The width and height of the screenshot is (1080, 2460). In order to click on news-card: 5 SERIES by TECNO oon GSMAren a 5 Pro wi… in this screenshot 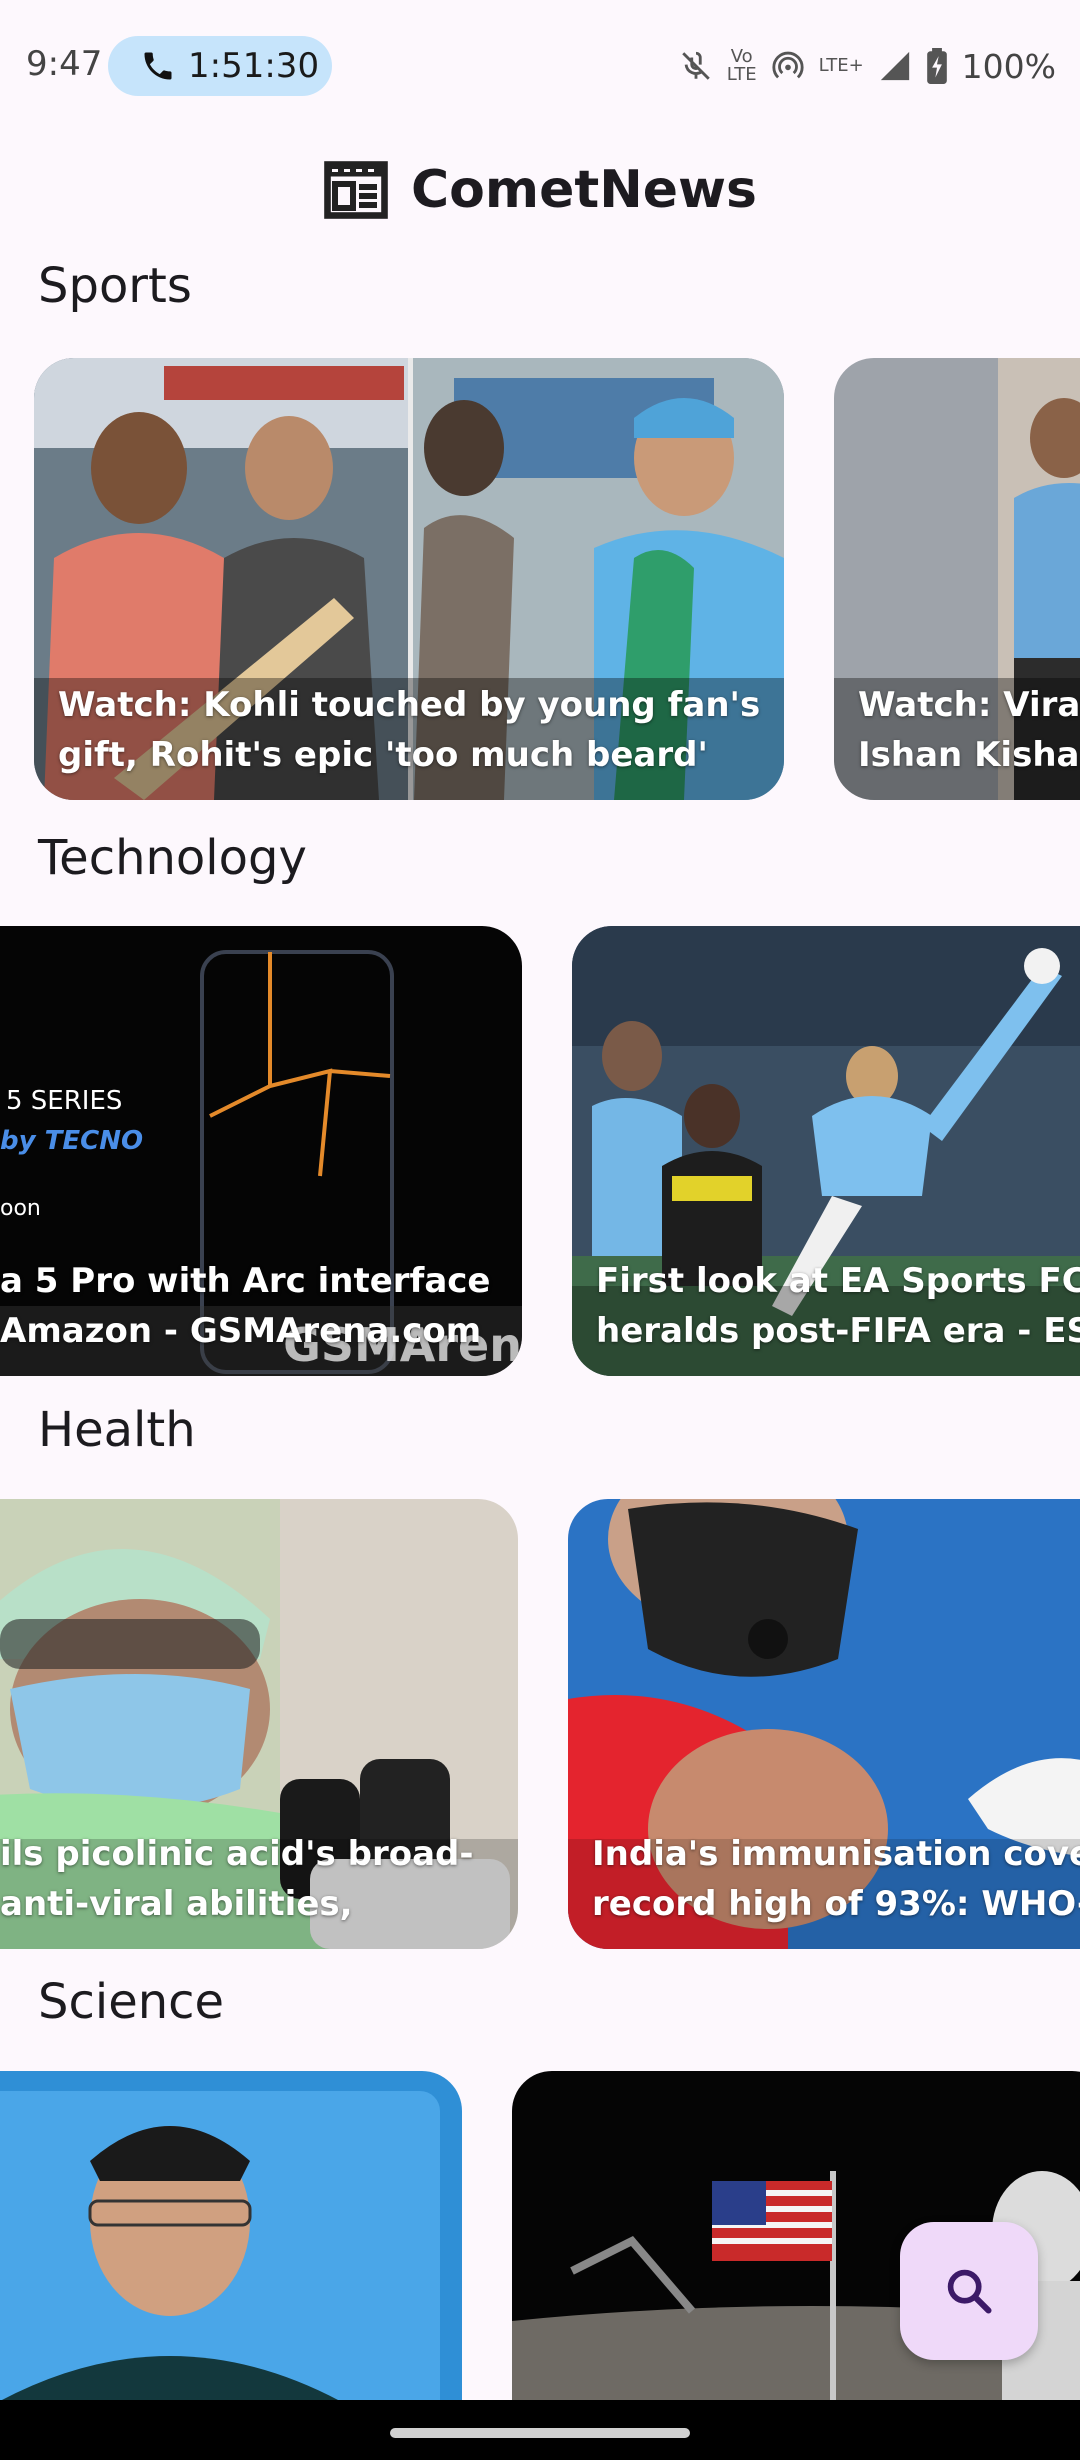, I will do `click(261, 1151)`.